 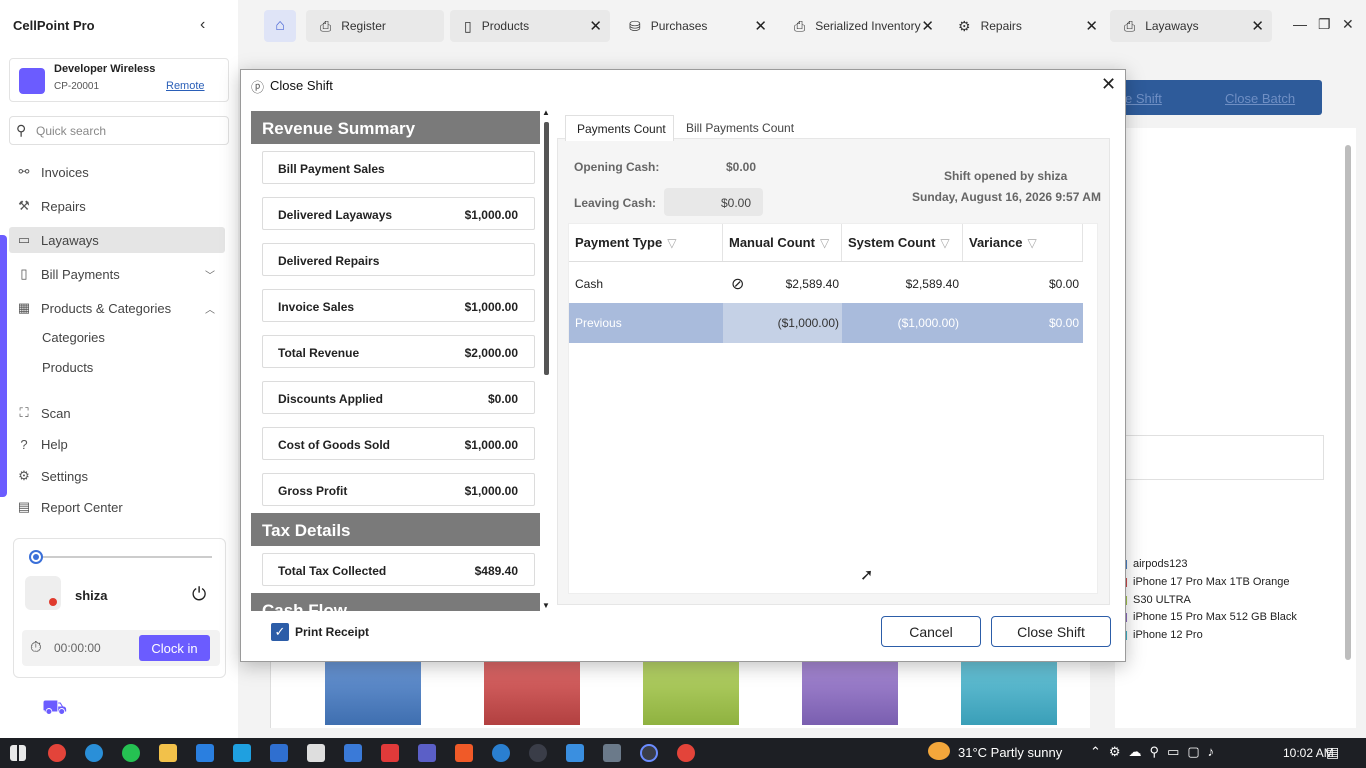 What do you see at coordinates (94, 753) in the screenshot?
I see `edge-icon` at bounding box center [94, 753].